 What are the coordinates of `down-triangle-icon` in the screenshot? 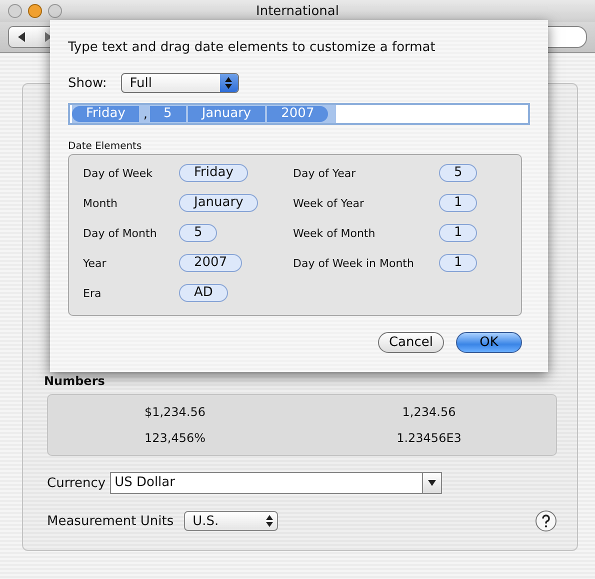 It's located at (432, 483).